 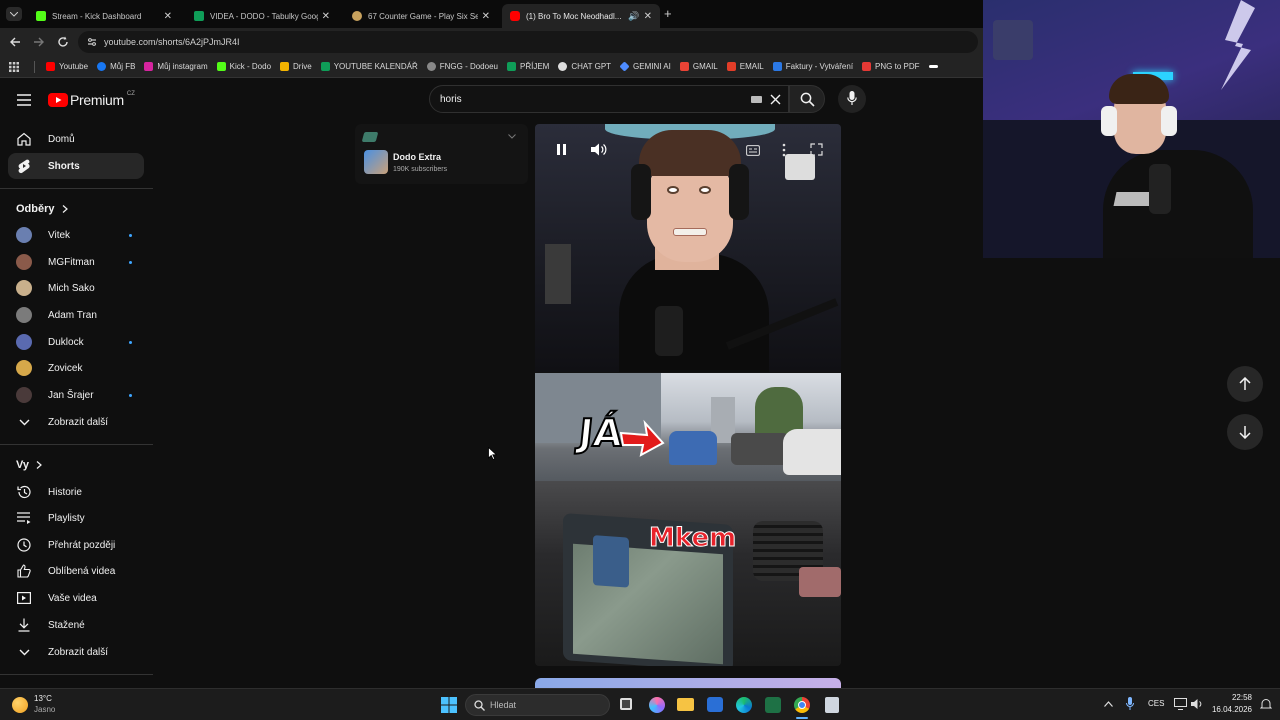 I want to click on subscription-item: Zovicek, so click(x=76, y=368).